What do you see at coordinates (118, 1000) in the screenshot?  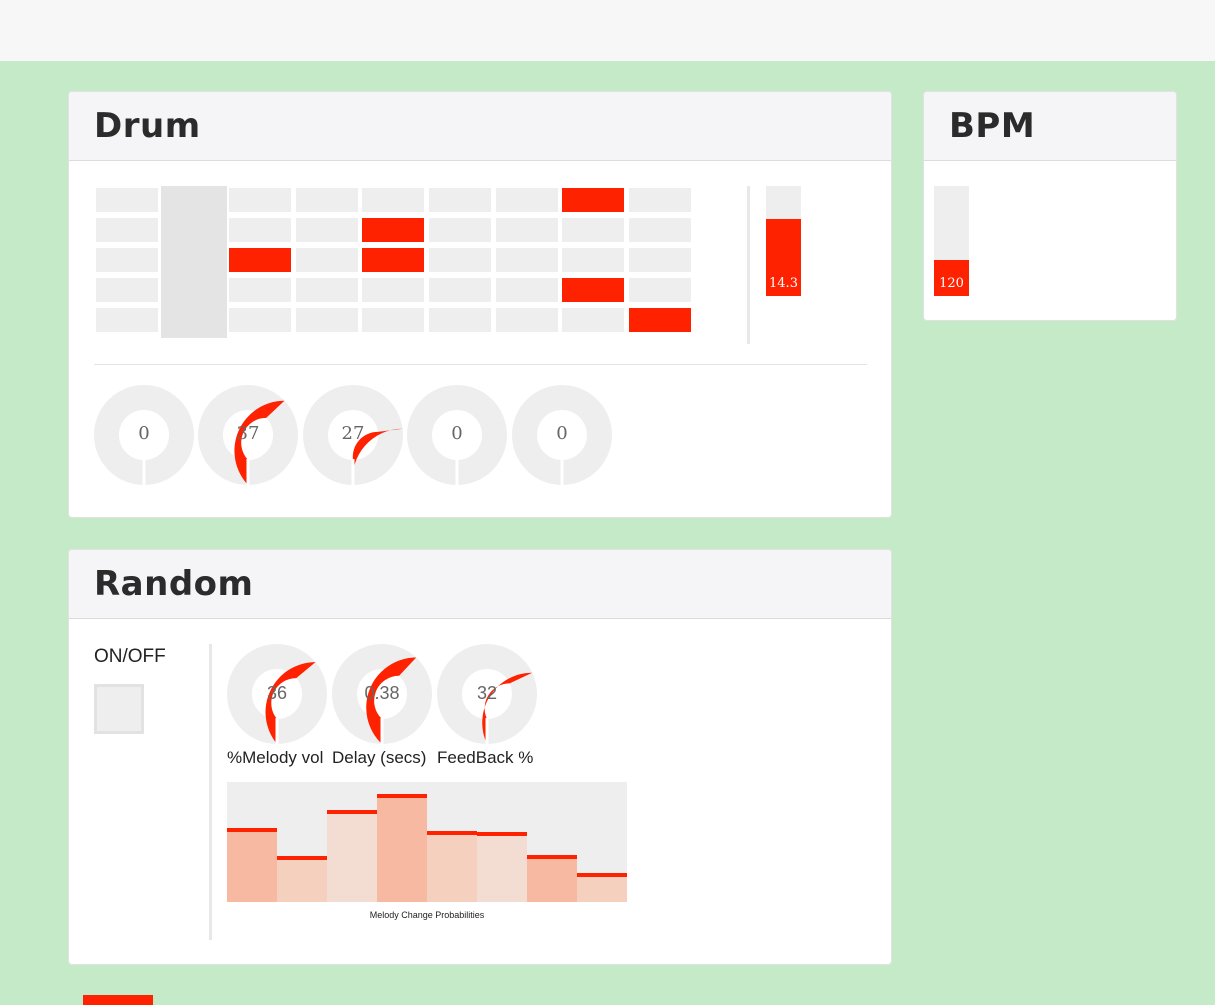 I see `footer-badge` at bounding box center [118, 1000].